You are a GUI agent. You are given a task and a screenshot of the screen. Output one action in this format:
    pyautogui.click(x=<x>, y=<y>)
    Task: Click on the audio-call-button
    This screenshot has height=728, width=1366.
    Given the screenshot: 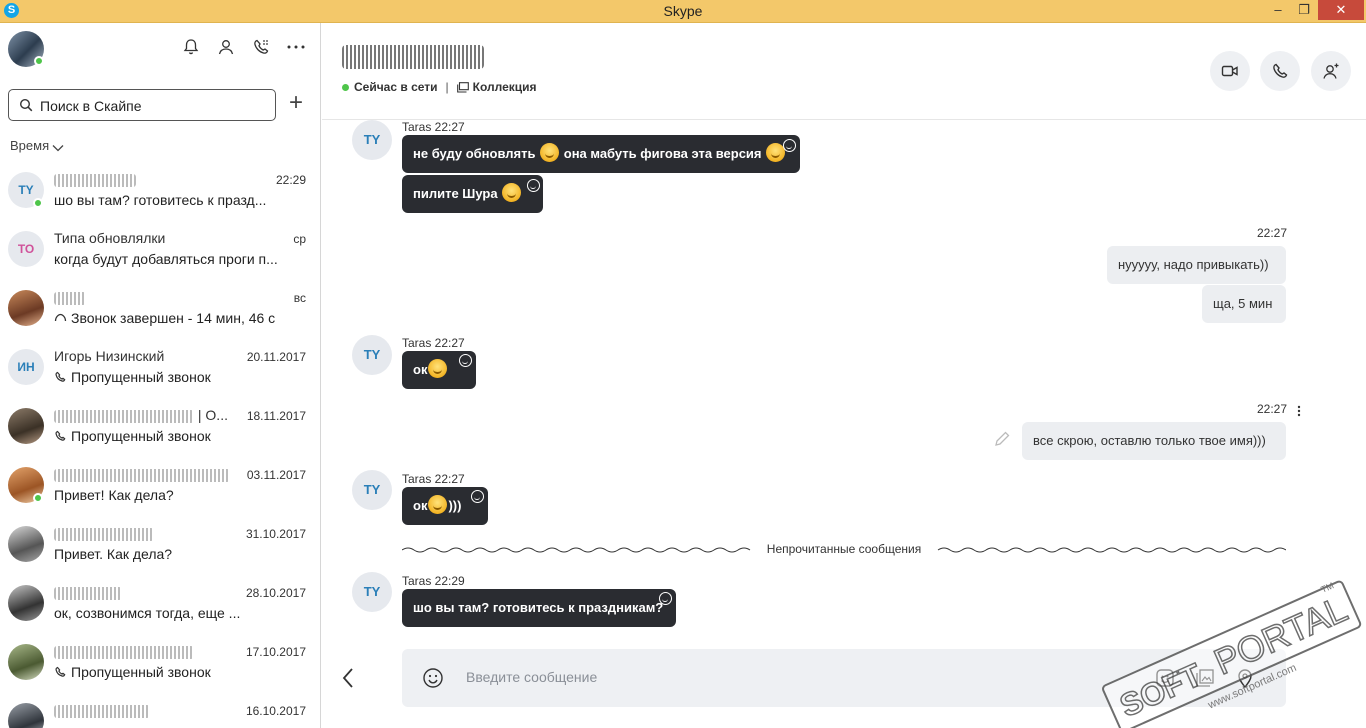 What is the action you would take?
    pyautogui.click(x=1280, y=71)
    